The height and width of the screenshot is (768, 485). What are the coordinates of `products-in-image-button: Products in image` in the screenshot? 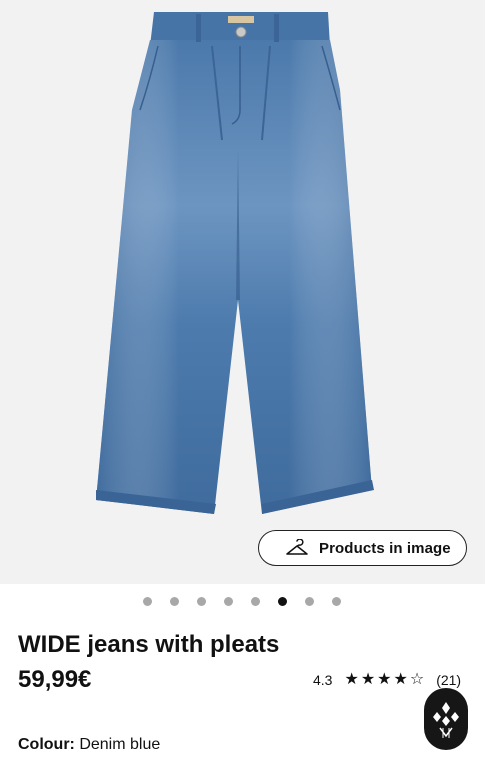 It's located at (362, 548).